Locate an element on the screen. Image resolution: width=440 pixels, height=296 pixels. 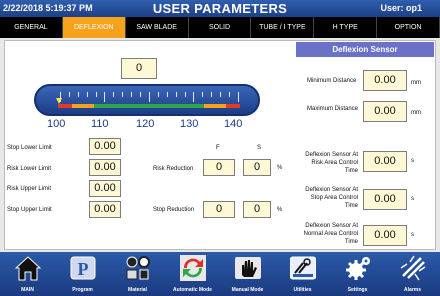
nav-settings-button: Settings is located at coordinates (357, 274).